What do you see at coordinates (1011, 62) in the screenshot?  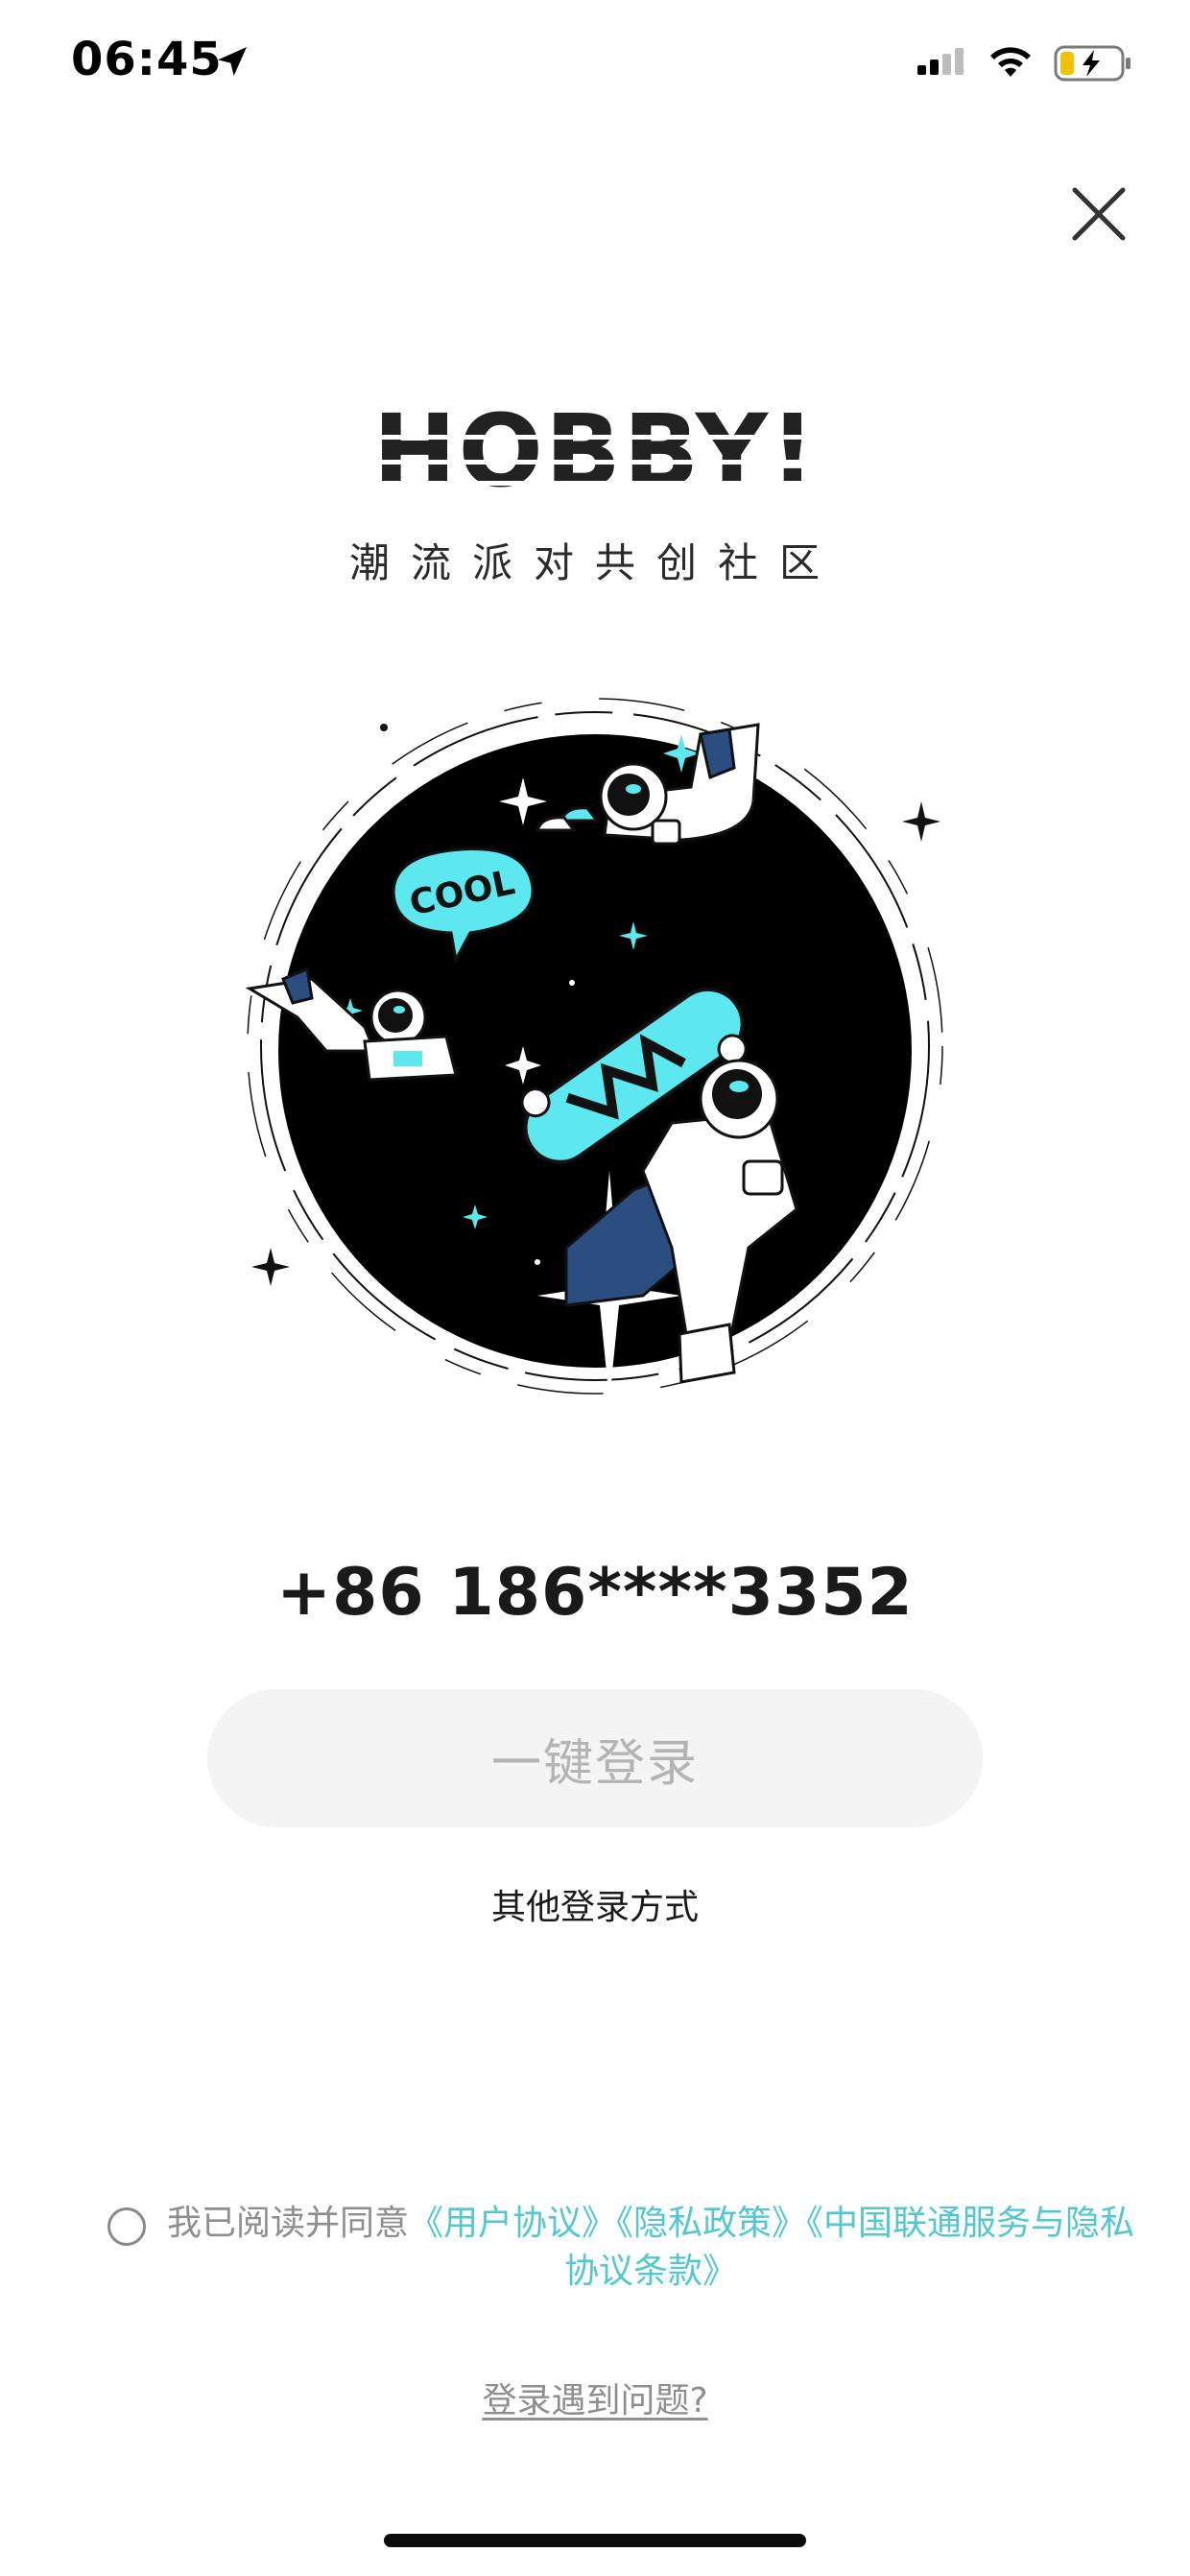 I see `wifi-icon` at bounding box center [1011, 62].